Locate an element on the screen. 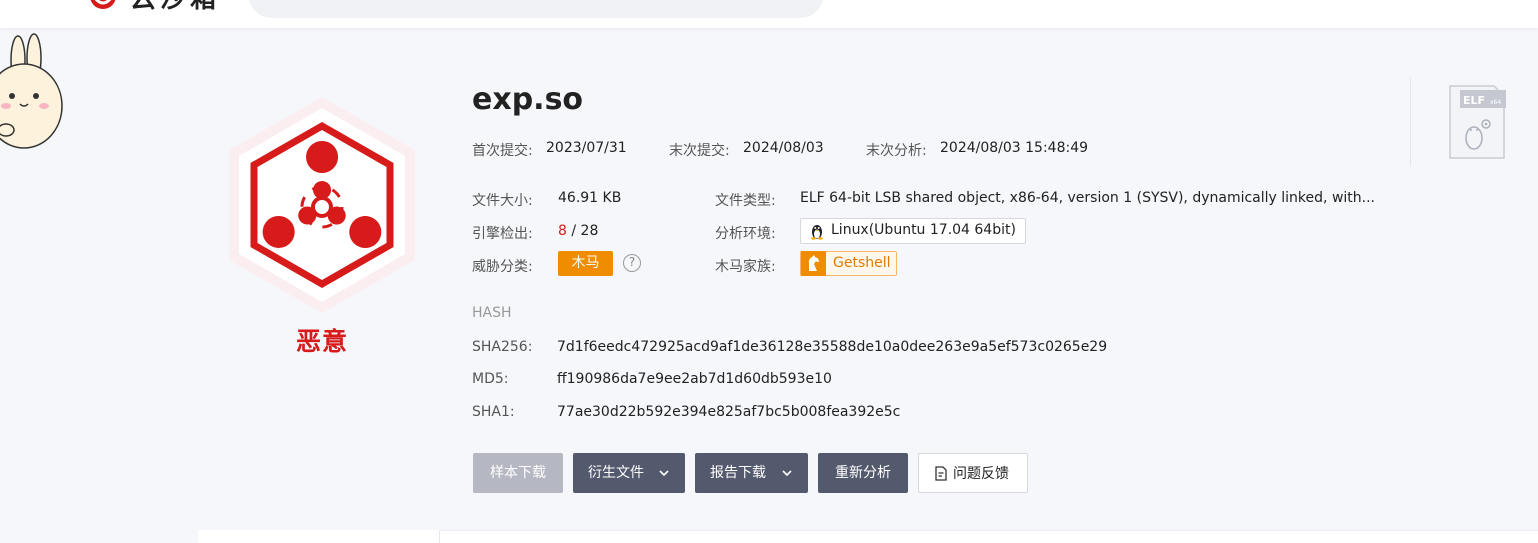  report-download-button: 报告下载 is located at coordinates (751, 473).